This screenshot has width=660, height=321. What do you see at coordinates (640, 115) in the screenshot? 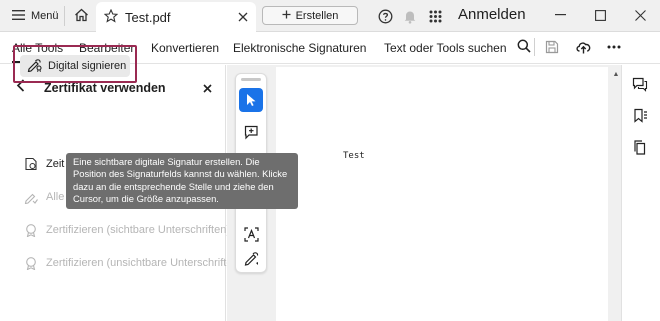
I see `bookmark-icon` at bounding box center [640, 115].